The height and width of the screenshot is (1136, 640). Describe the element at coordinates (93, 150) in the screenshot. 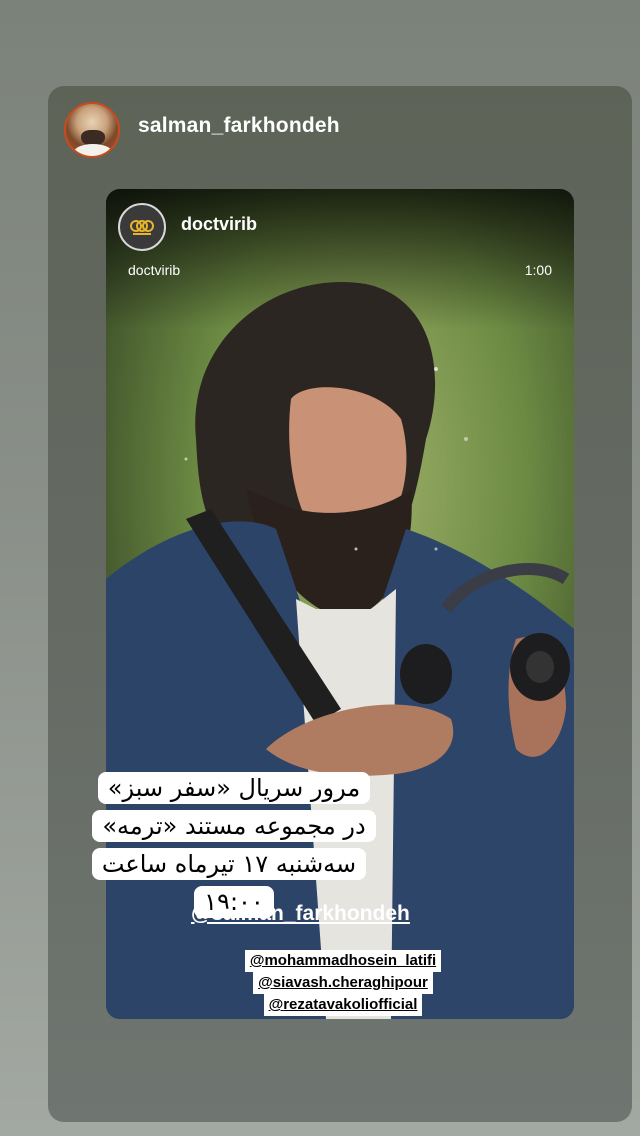

I see `avatar-shirt-shape` at that location.